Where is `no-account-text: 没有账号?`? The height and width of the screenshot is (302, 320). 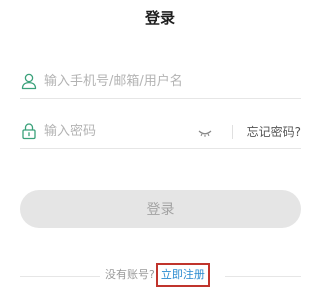 no-account-text: 没有账号? is located at coordinates (130, 274).